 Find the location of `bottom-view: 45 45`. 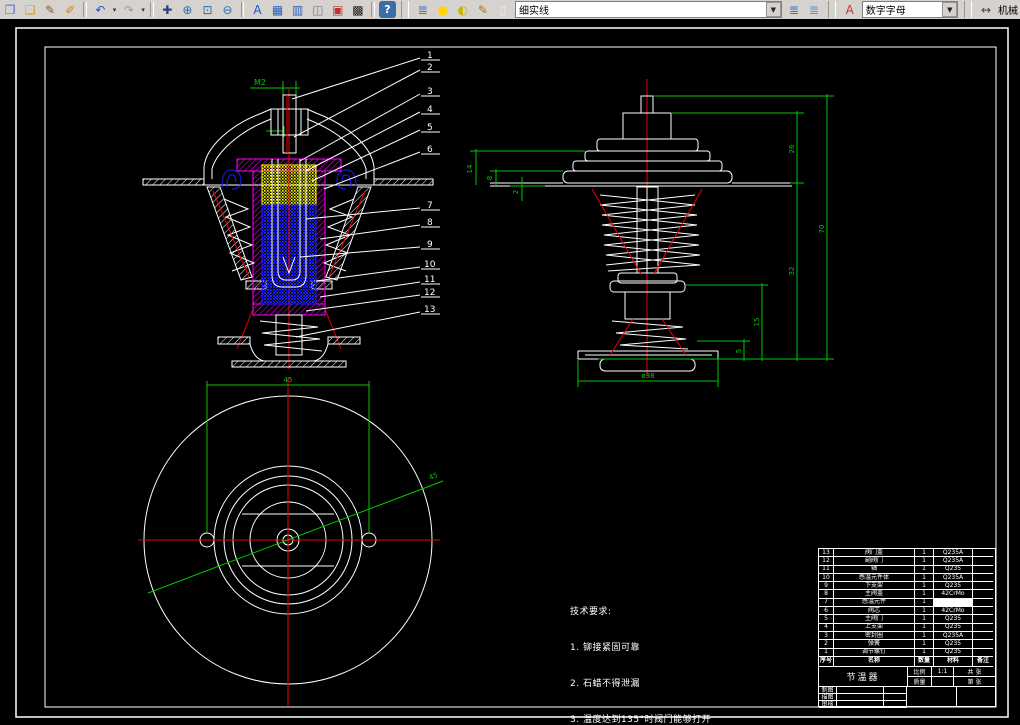

bottom-view: 45 45 is located at coordinates (291, 541).